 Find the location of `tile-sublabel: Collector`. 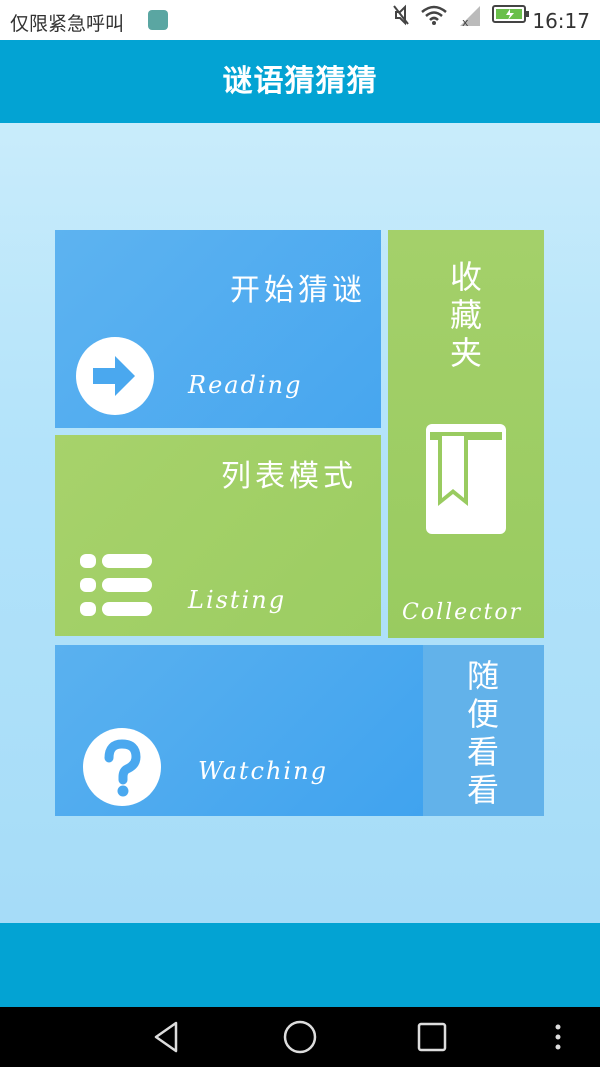

tile-sublabel: Collector is located at coordinates (462, 612).